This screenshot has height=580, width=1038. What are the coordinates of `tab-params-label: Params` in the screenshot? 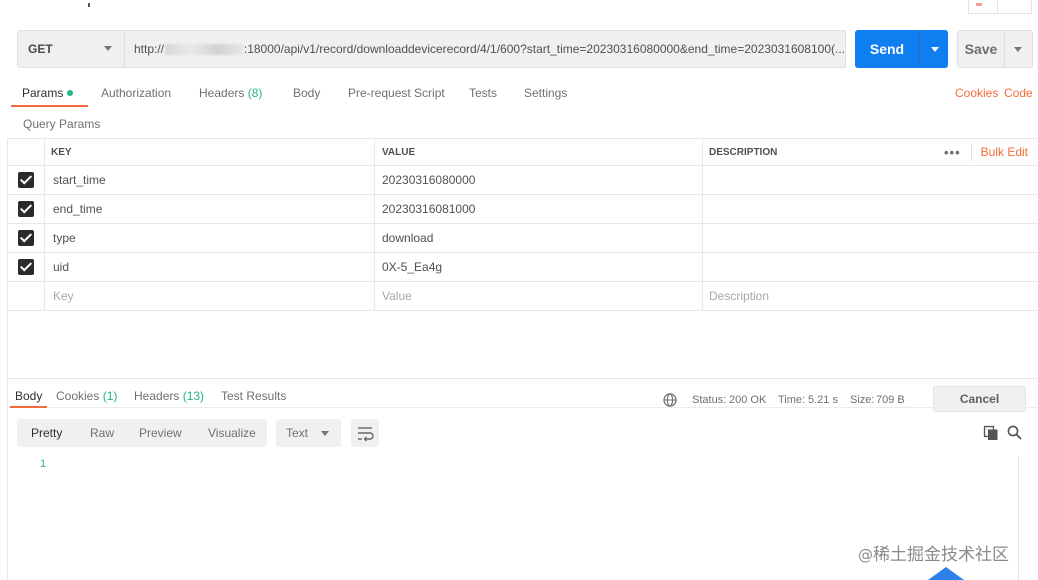 It's located at (43, 93).